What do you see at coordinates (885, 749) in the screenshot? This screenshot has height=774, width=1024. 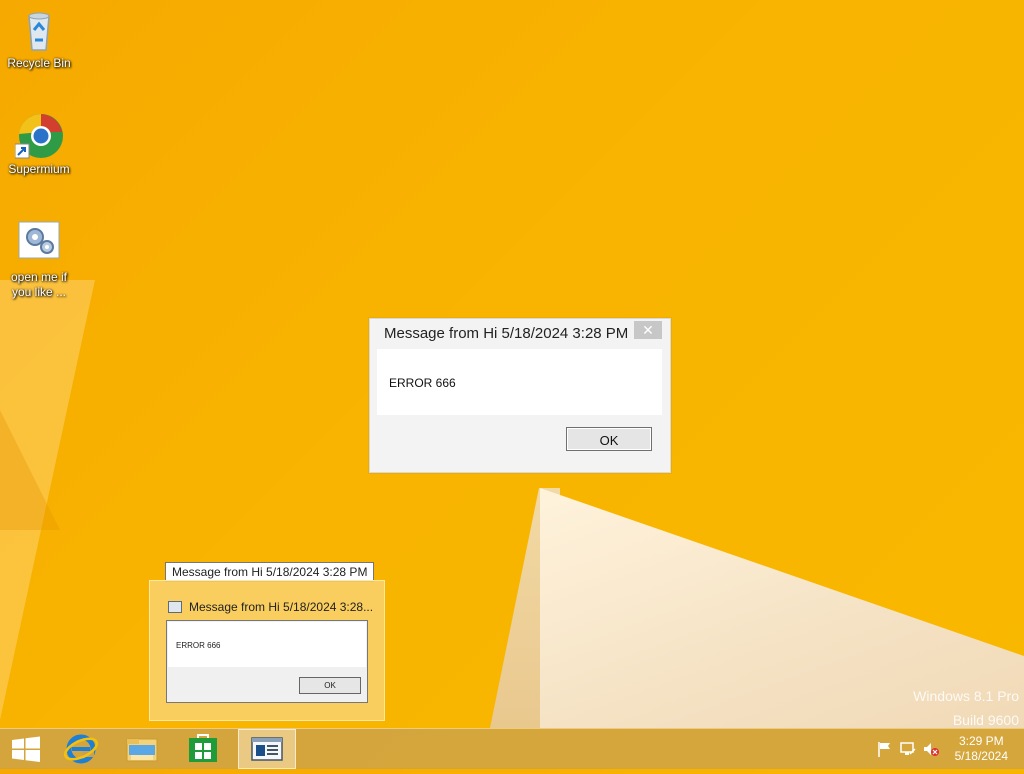 I see `flag-icon` at bounding box center [885, 749].